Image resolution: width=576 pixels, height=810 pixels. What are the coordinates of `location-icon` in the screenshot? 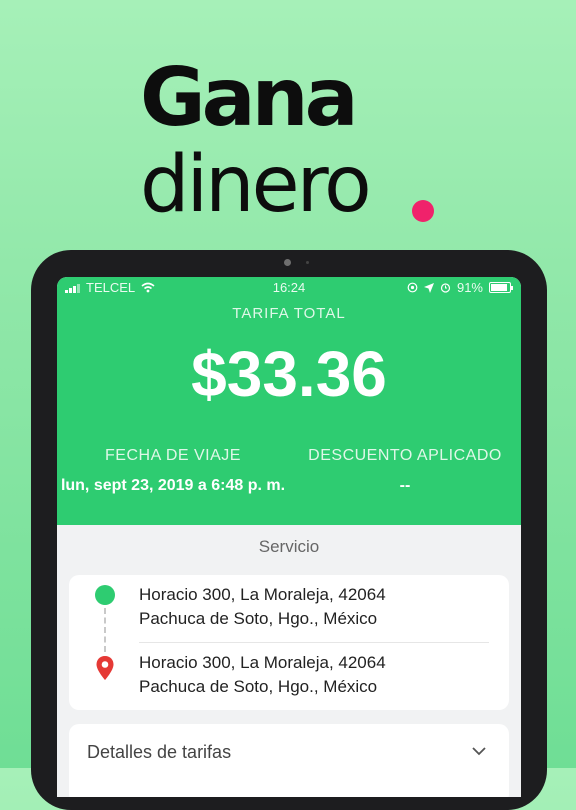 It's located at (428, 287).